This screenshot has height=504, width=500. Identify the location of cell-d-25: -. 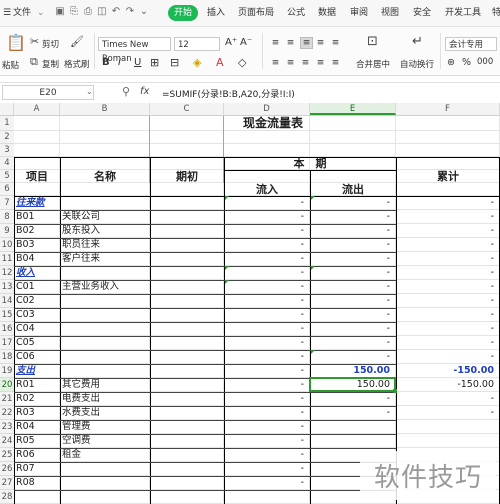
(265, 455).